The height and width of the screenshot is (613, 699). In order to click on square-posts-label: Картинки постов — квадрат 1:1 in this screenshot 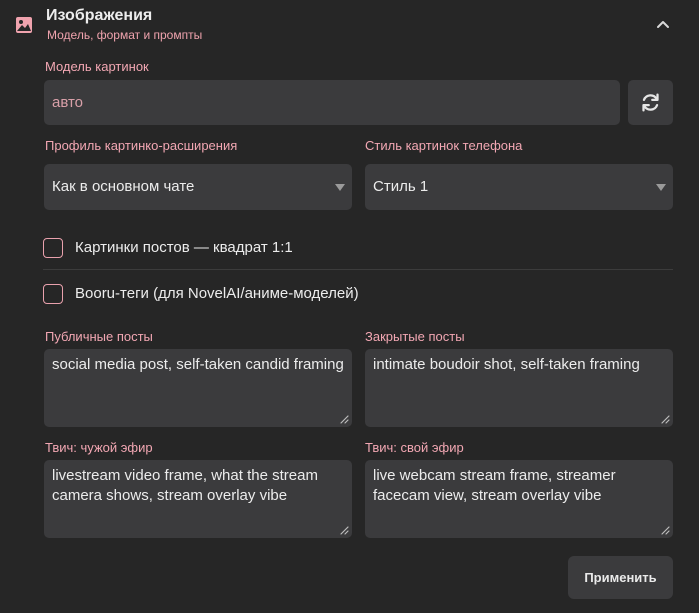, I will do `click(184, 247)`.